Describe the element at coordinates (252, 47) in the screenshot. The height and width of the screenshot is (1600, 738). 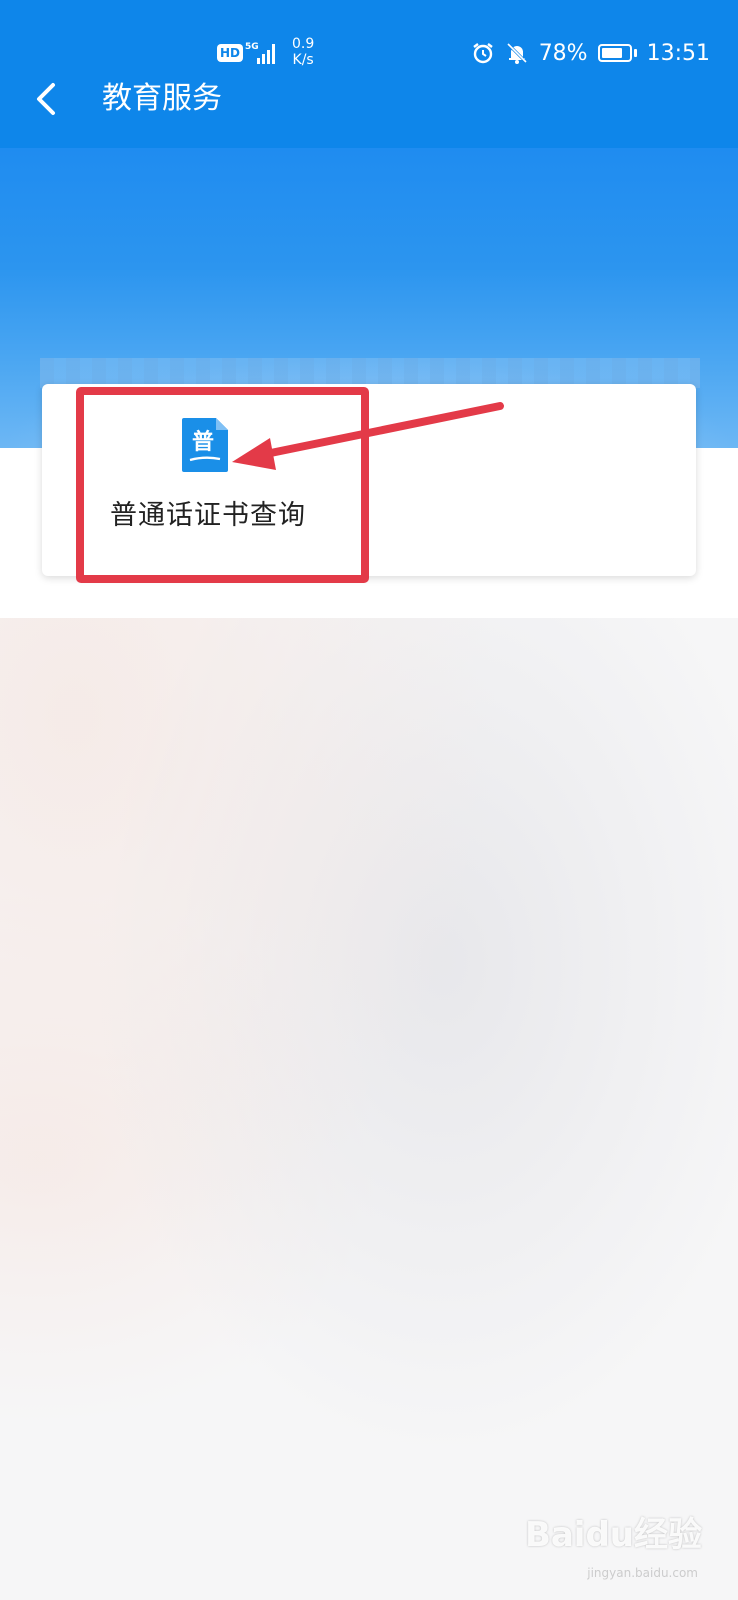
I see `network-type: 5G` at that location.